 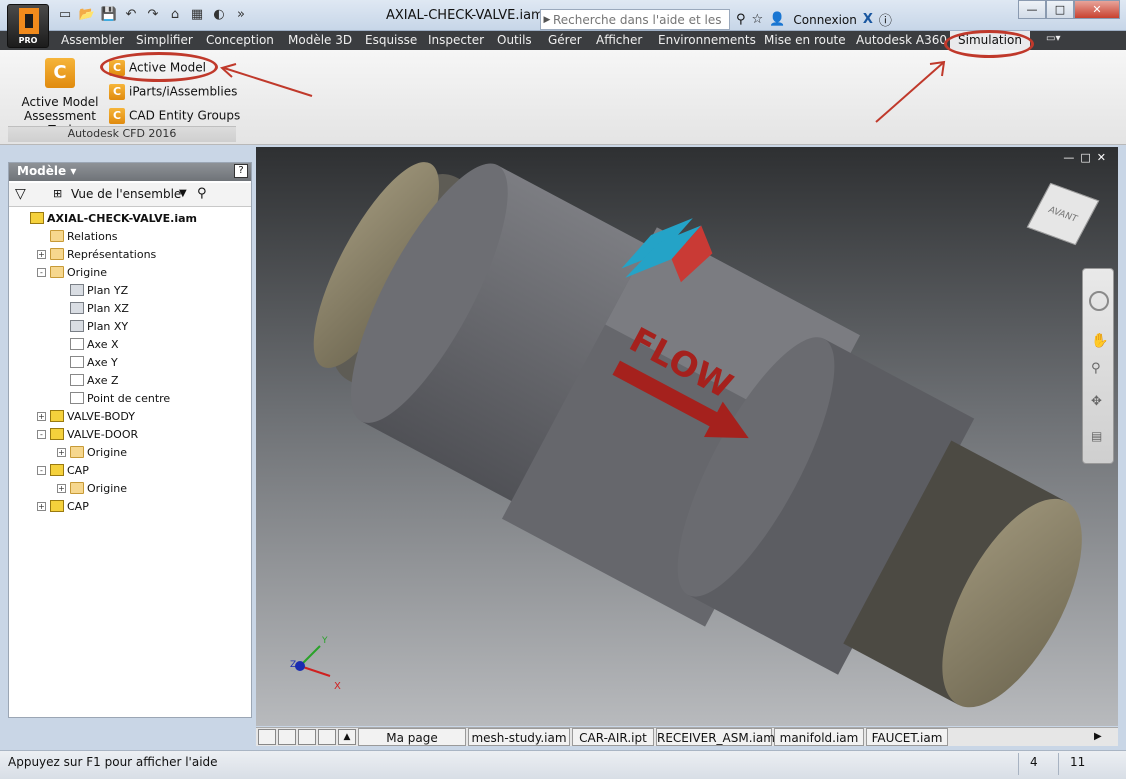 What do you see at coordinates (901, 40) in the screenshot?
I see `tab-autodesk-a360: Autodesk A360` at bounding box center [901, 40].